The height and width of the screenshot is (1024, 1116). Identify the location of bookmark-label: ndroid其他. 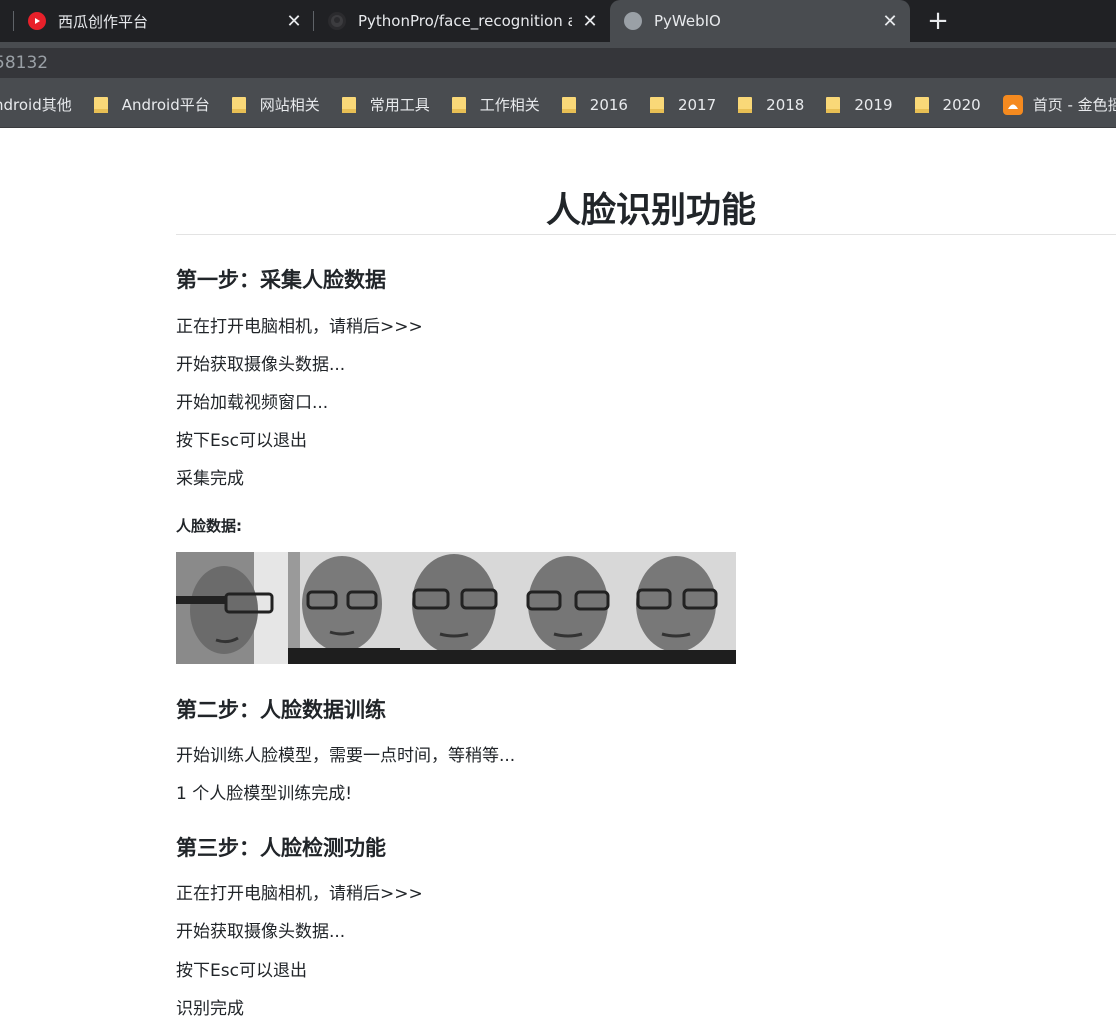
(36, 105).